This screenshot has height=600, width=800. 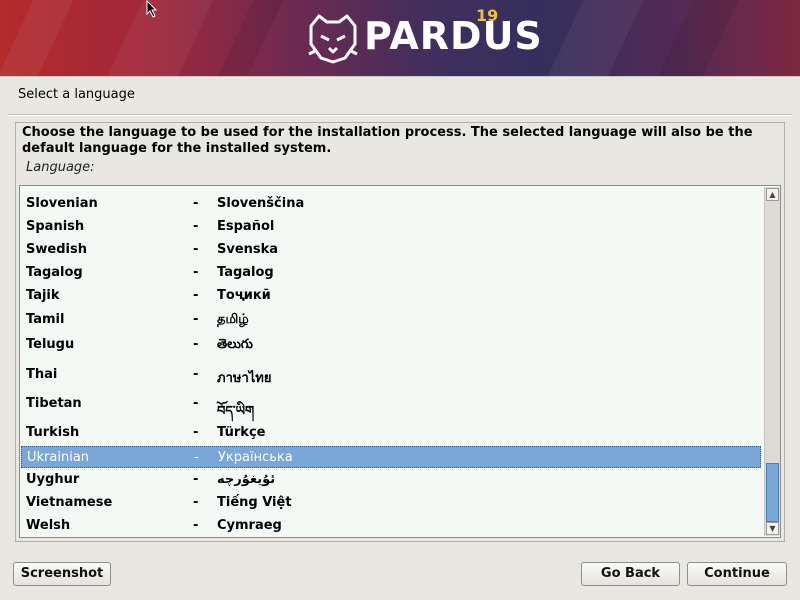 What do you see at coordinates (69, 502) in the screenshot?
I see `language-name: Vietnamese` at bounding box center [69, 502].